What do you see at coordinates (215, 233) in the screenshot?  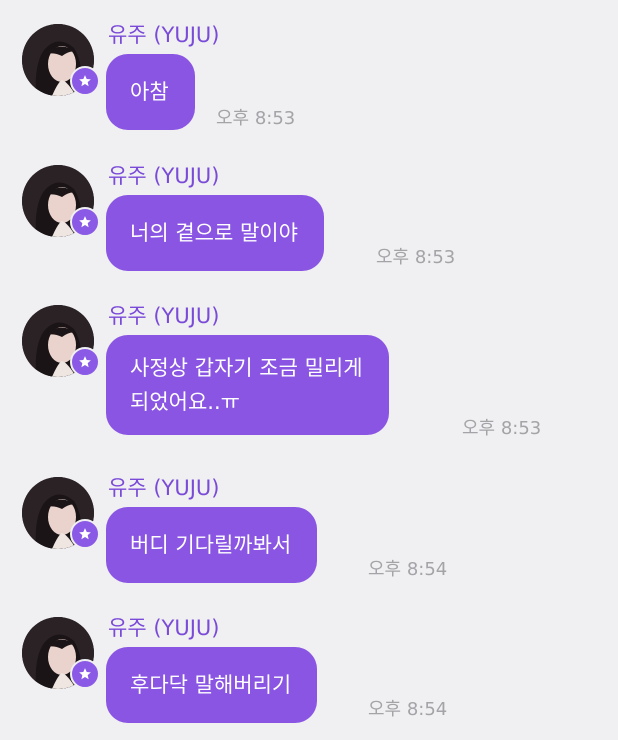 I see `message-bubble: 너의 곁으로 말이야` at bounding box center [215, 233].